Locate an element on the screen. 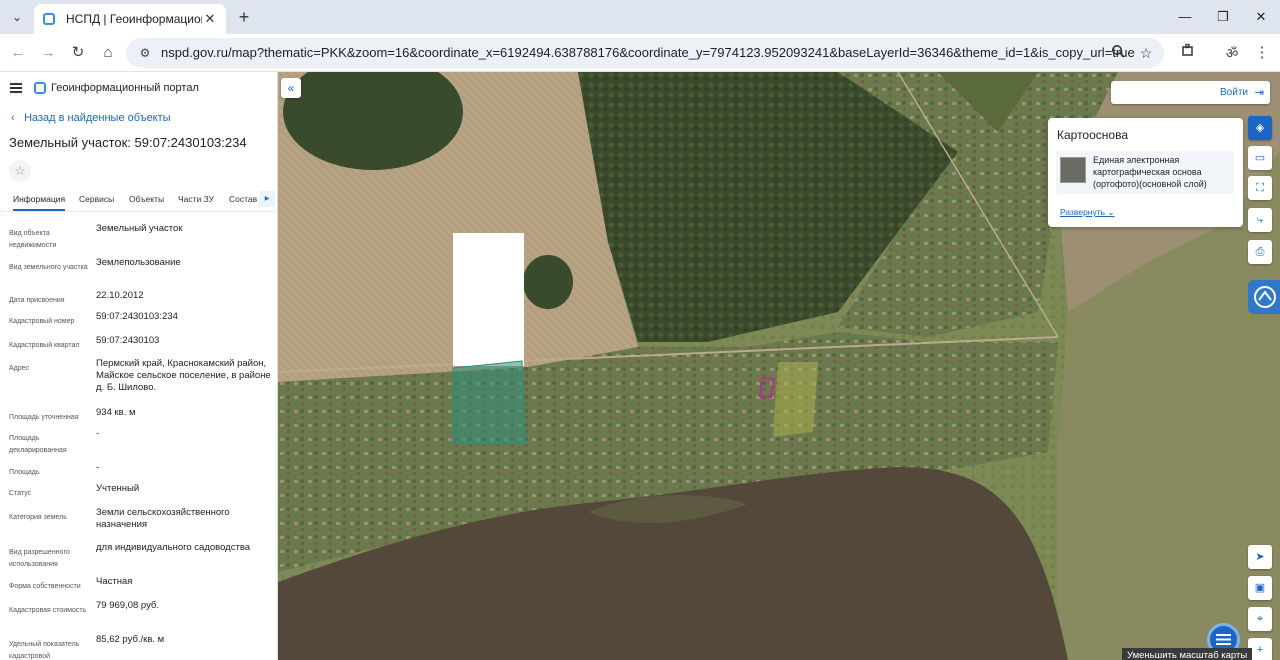 The height and width of the screenshot is (660, 1280). collapse-panel-button: « is located at coordinates (291, 88).